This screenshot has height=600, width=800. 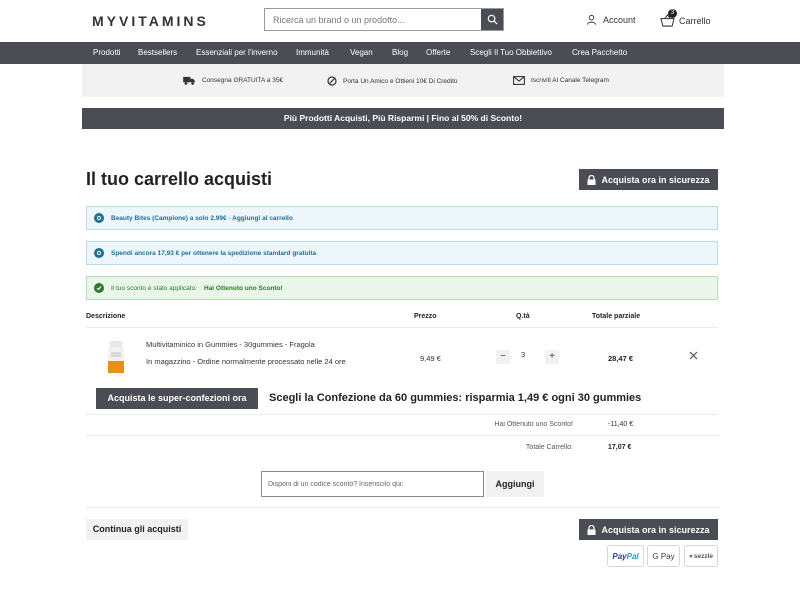 I want to click on nav-item-bestsellers: Bestsellers, so click(x=157, y=52).